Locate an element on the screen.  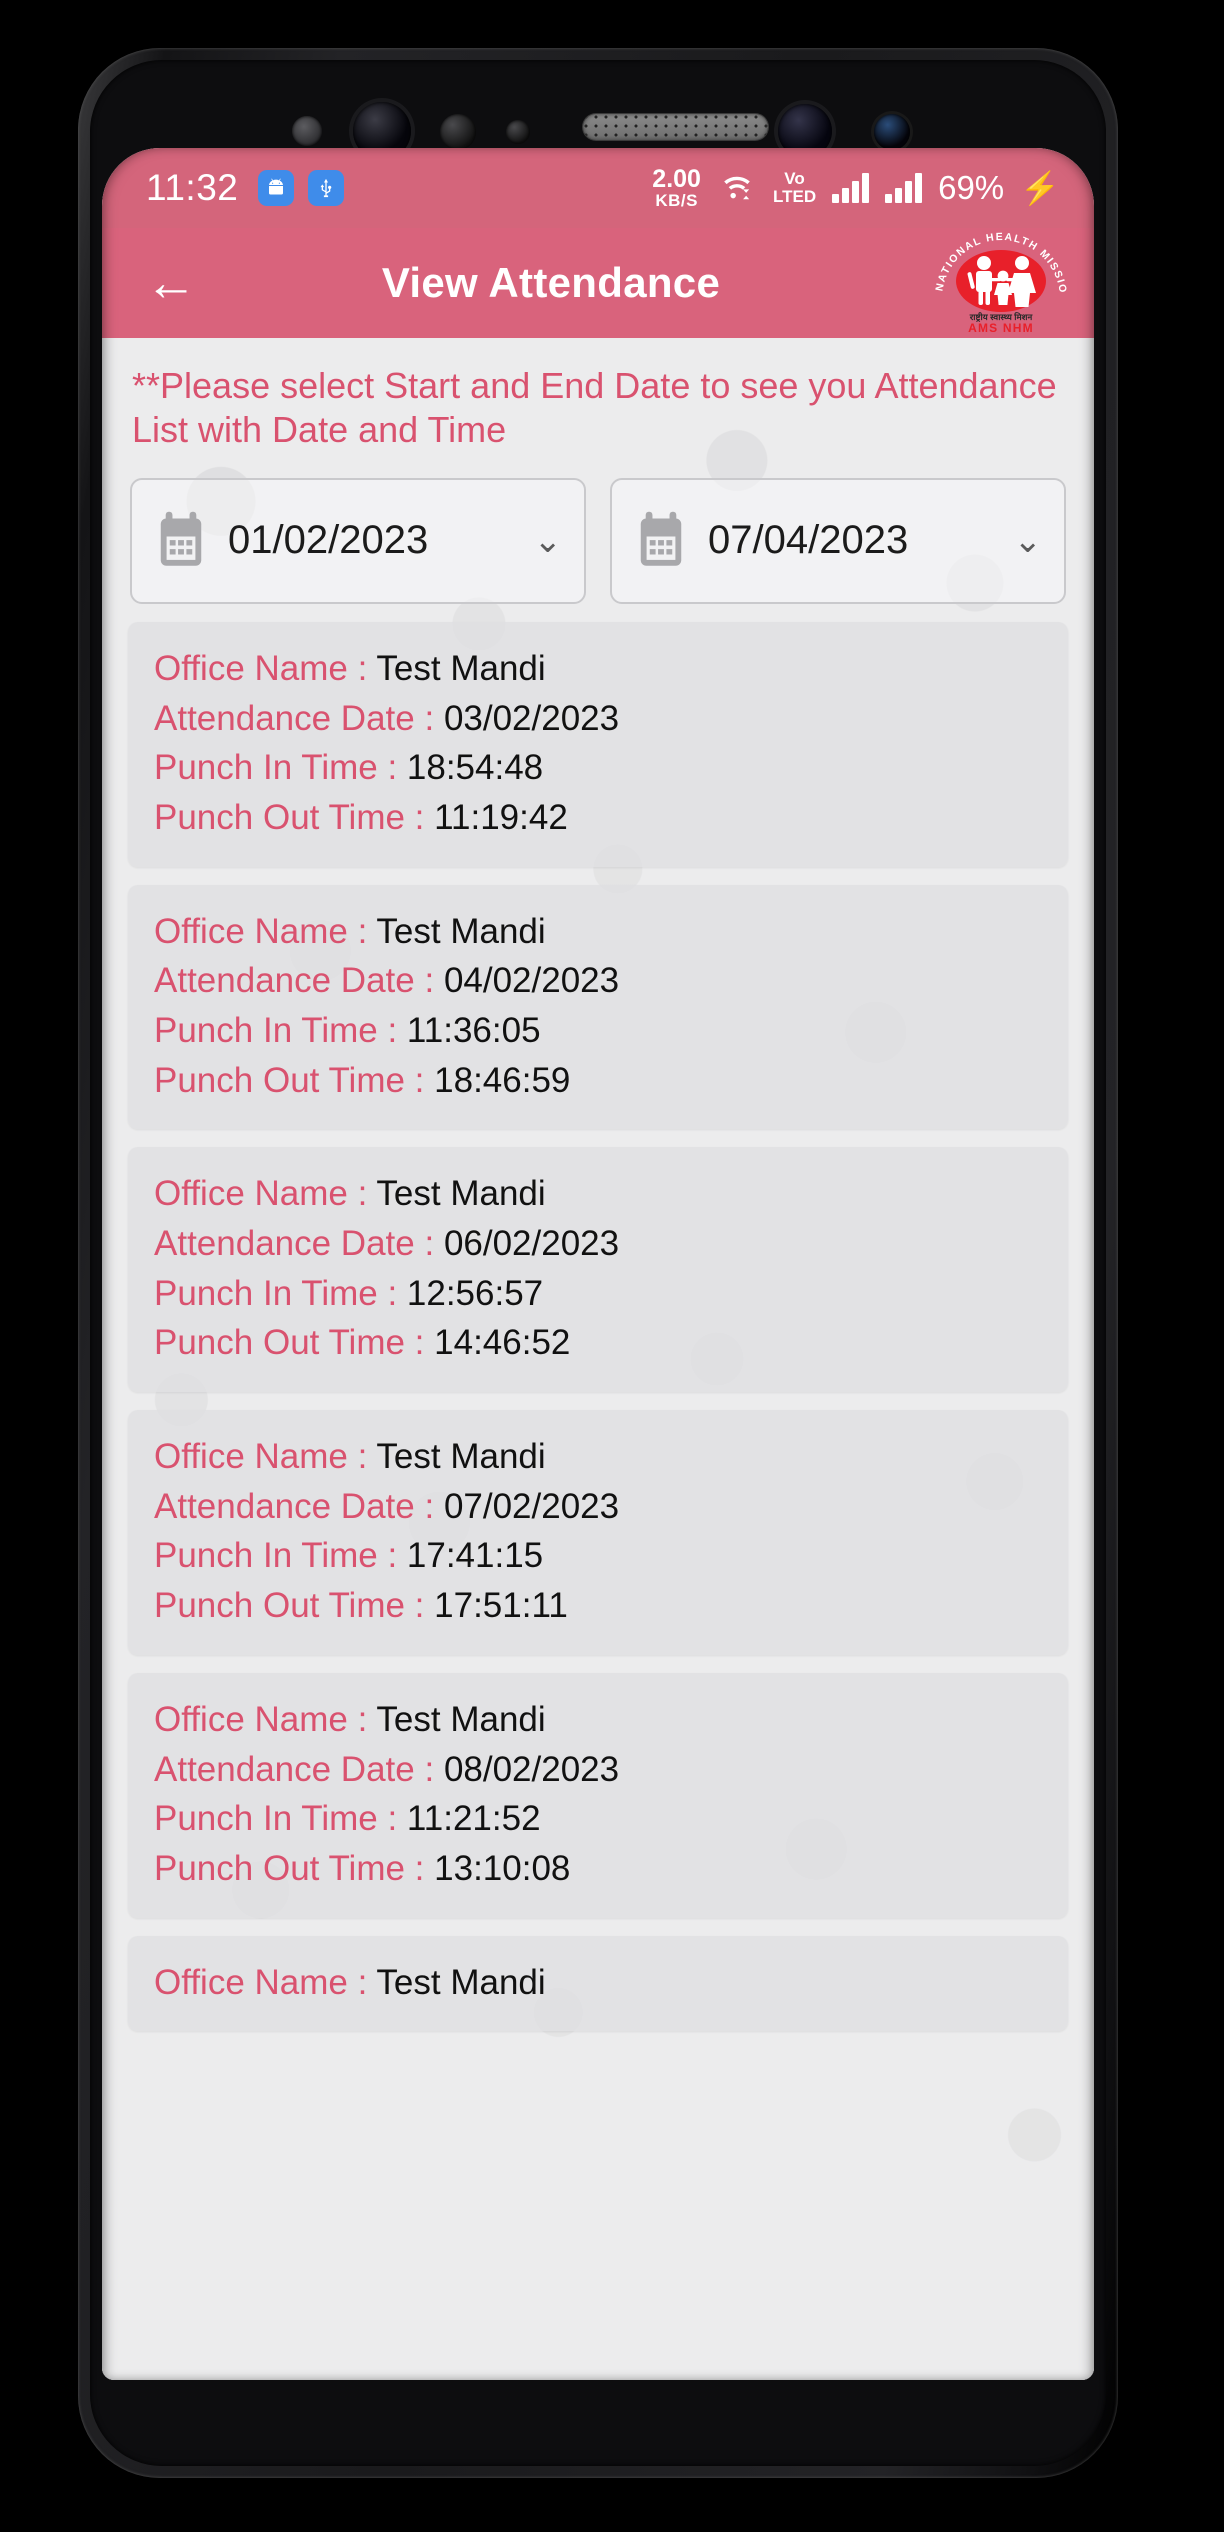
punch-out-value: 17:51:11 is located at coordinates (501, 1606).